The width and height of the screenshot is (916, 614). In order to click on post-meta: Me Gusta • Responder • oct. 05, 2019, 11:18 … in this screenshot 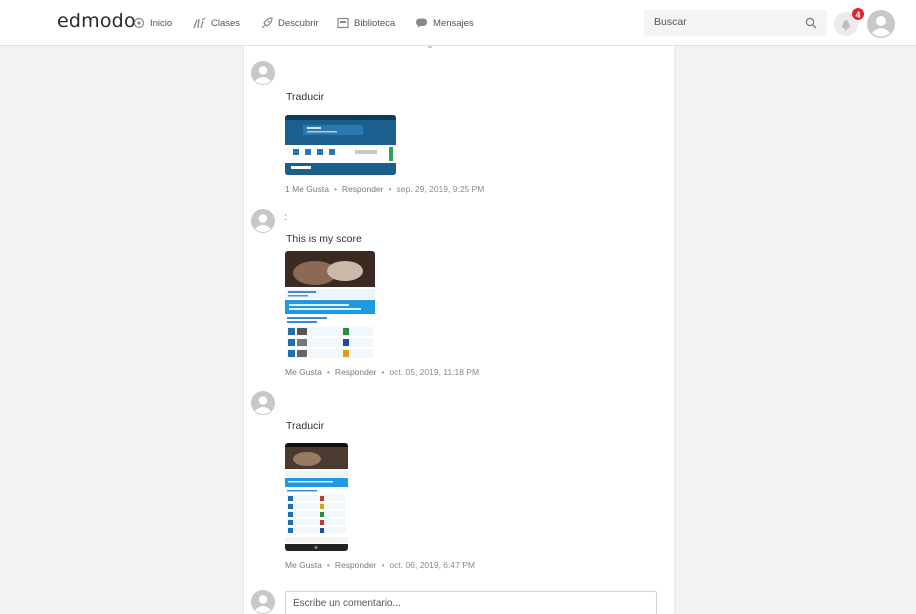, I will do `click(382, 372)`.